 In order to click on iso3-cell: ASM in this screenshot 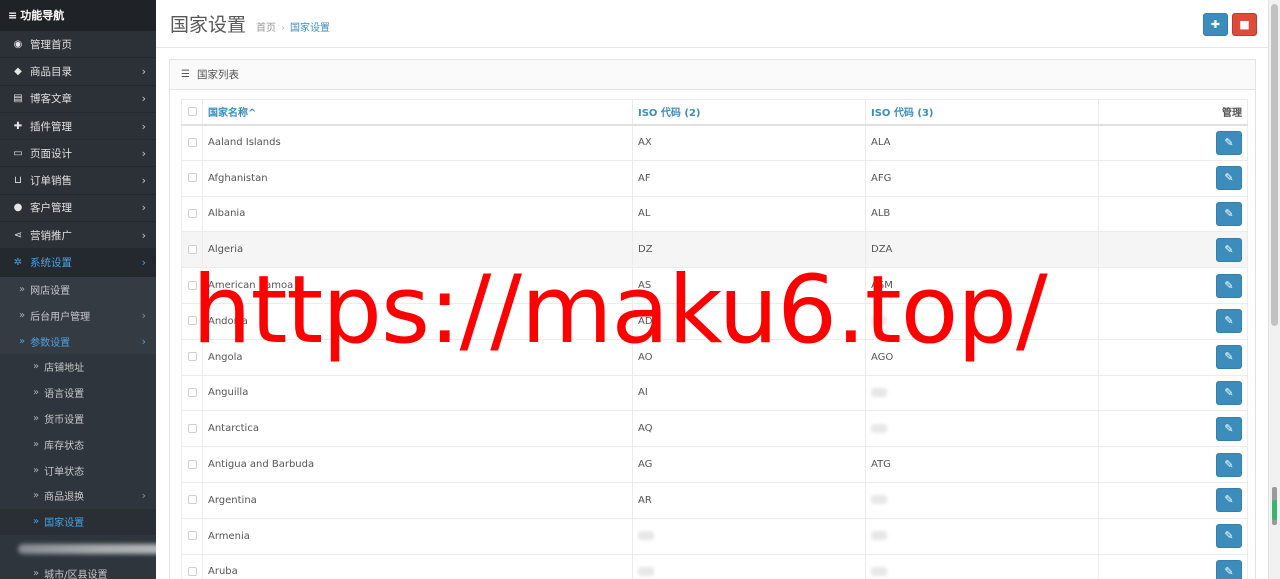, I will do `click(982, 285)`.